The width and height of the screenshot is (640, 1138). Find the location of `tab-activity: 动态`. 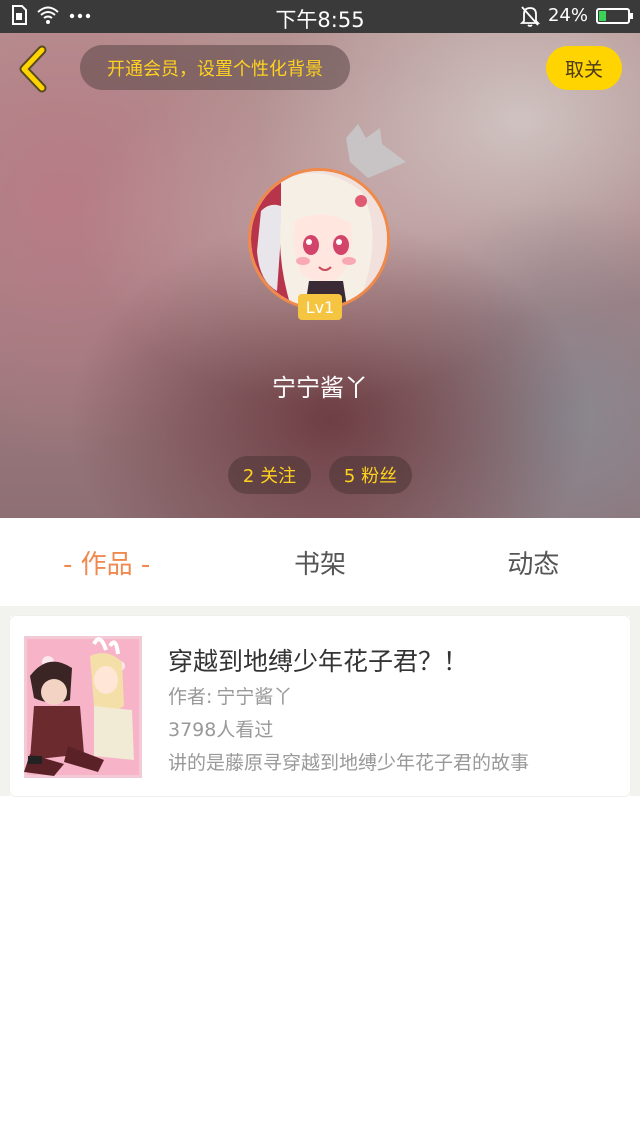

tab-activity: 动态 is located at coordinates (533, 562).